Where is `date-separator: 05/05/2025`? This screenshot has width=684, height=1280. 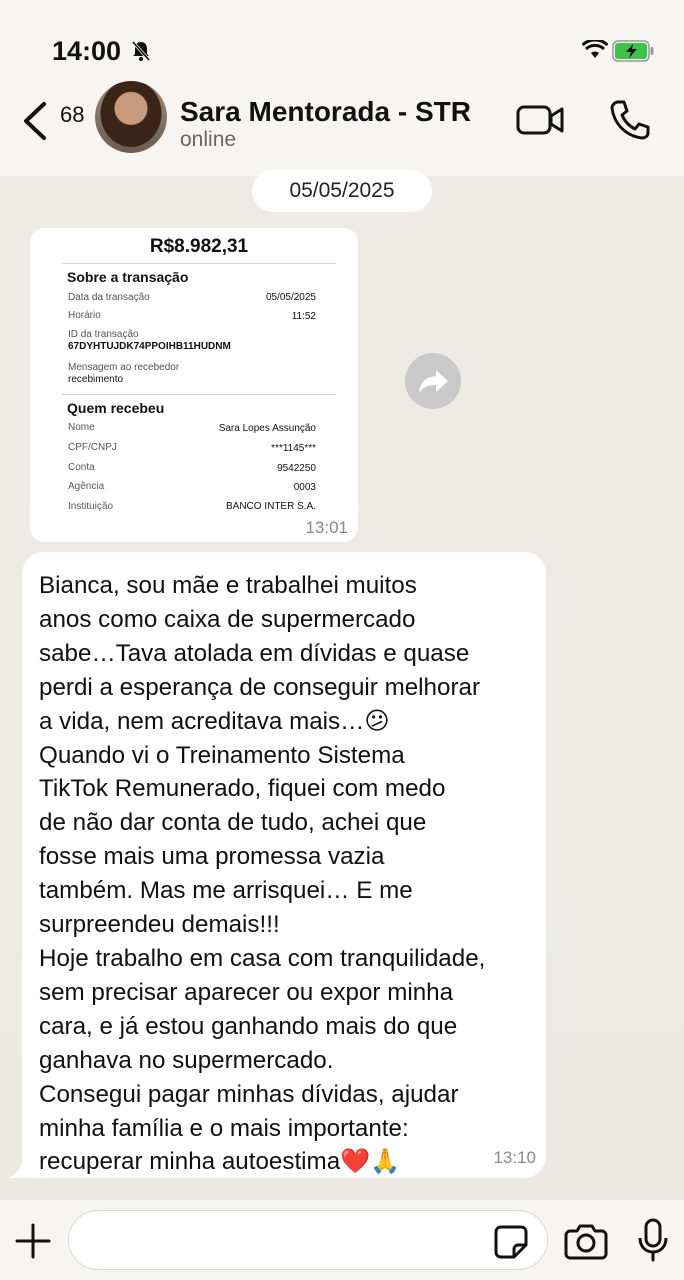 date-separator: 05/05/2025 is located at coordinates (342, 191).